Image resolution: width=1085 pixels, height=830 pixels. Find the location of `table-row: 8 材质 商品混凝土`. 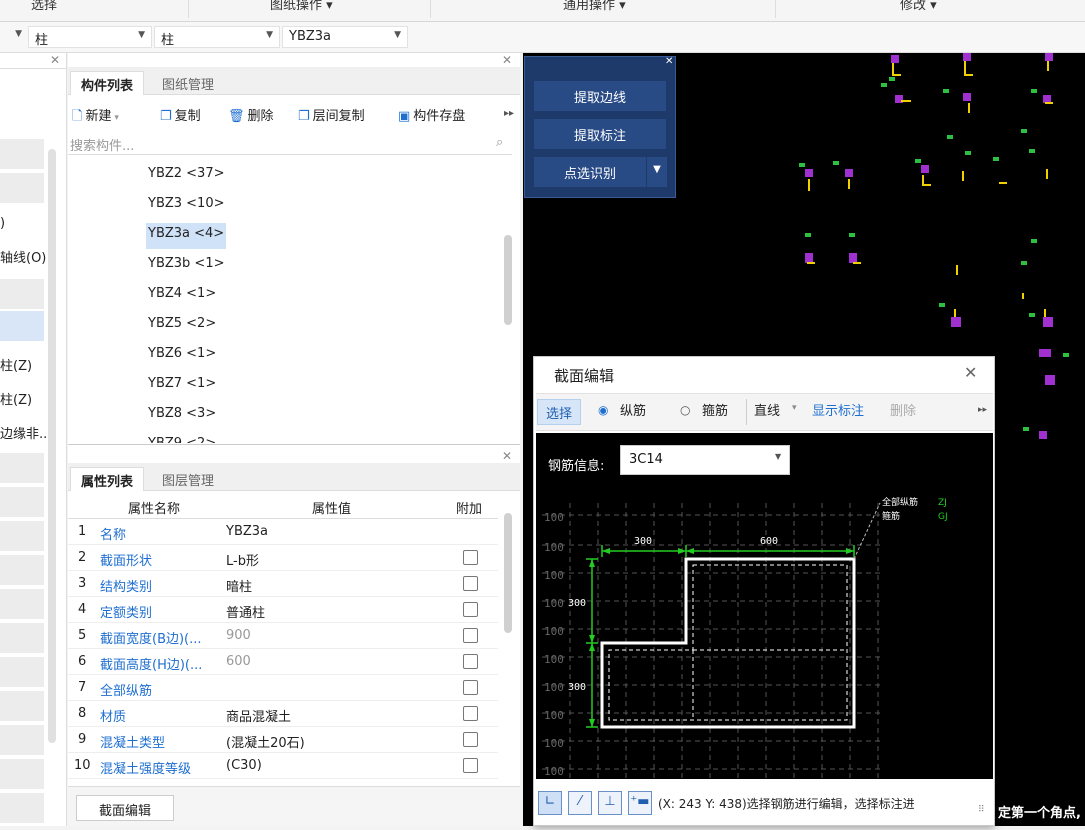

table-row: 8 材质 商品混凝土 is located at coordinates (283, 714).